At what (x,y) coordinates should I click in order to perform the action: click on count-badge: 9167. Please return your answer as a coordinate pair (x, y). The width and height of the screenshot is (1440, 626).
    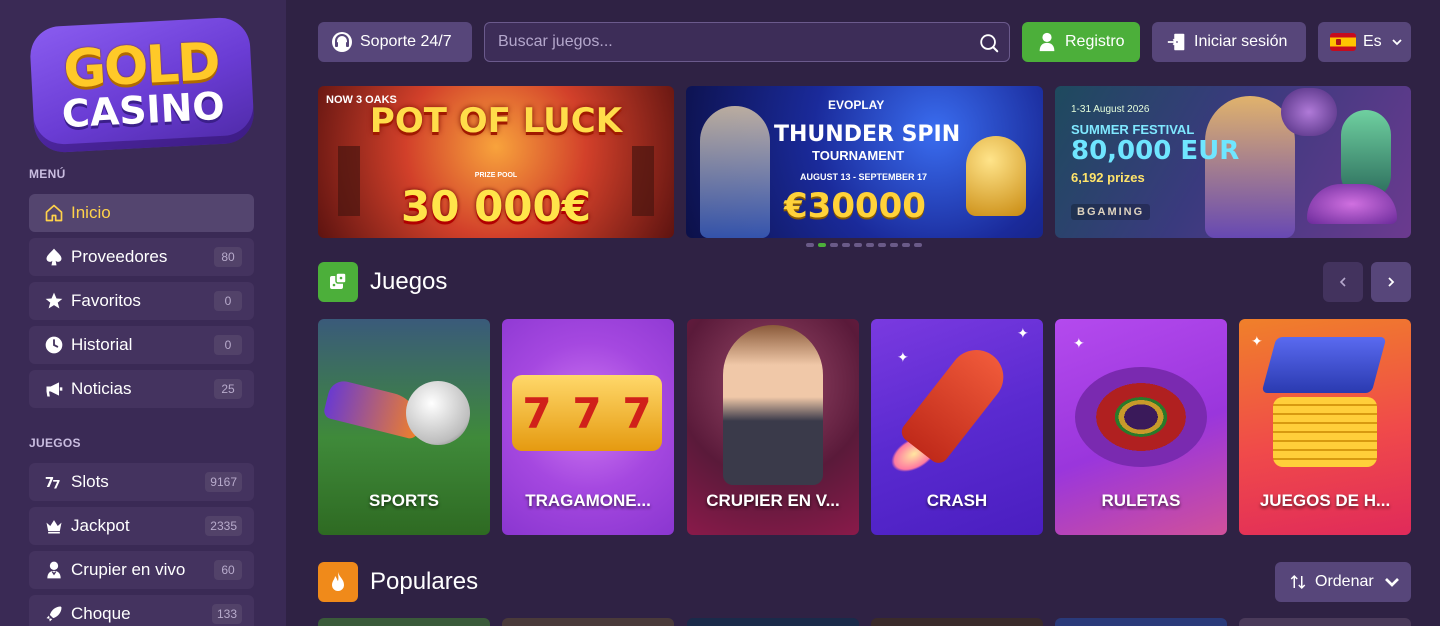
    Looking at the image, I should click on (223, 482).